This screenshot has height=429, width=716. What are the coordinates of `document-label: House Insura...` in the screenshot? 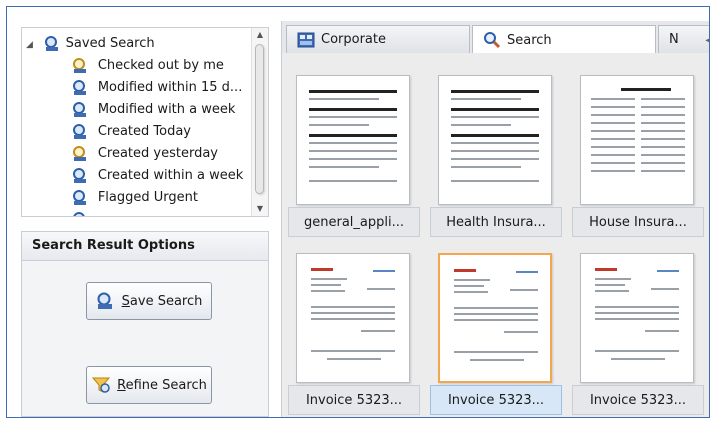 It's located at (638, 222).